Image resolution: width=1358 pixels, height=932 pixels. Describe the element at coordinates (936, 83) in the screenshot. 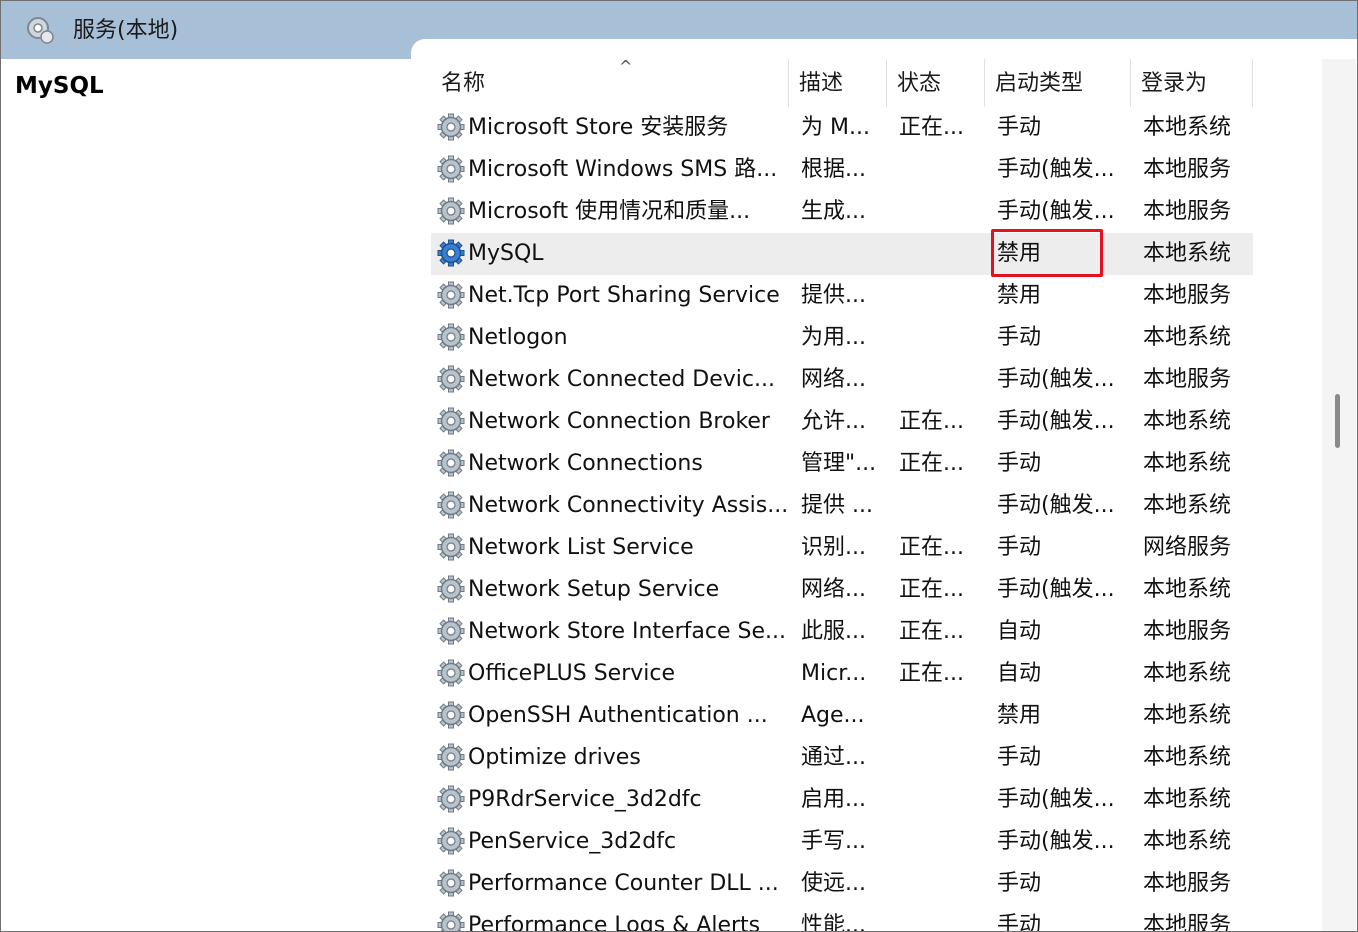

I see `column-header-status: 状态` at that location.